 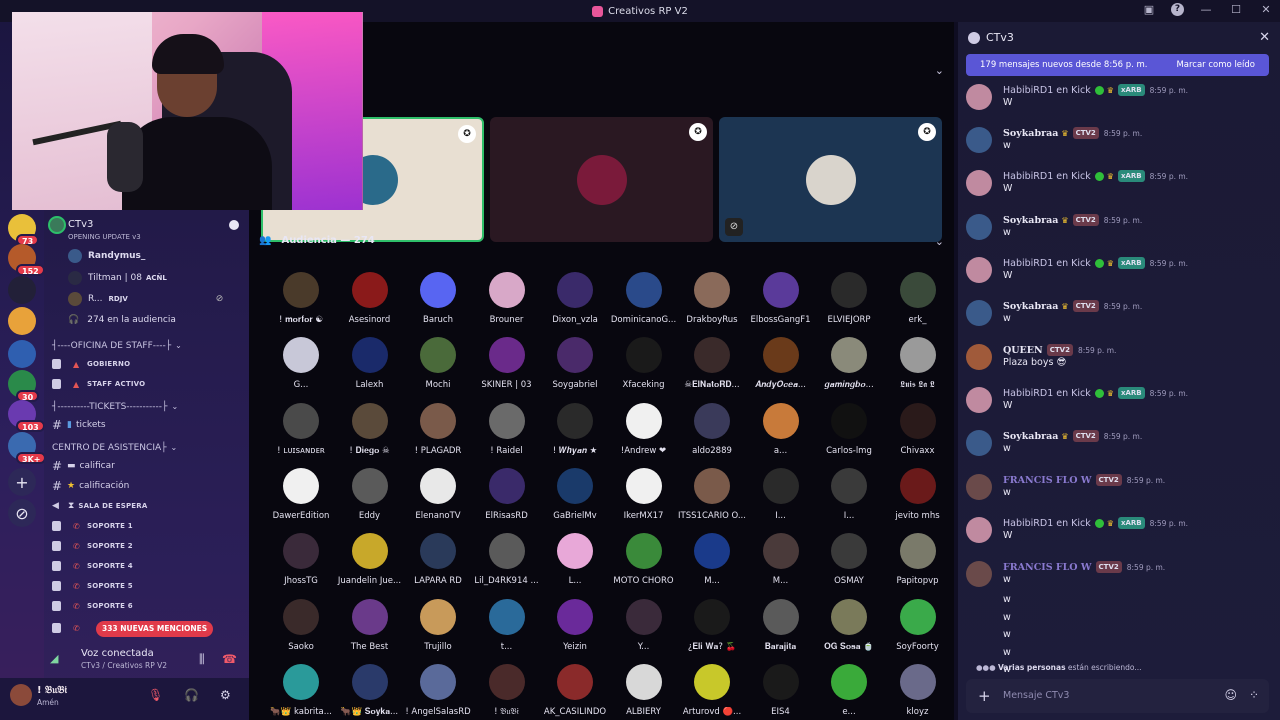 What do you see at coordinates (507, 691) in the screenshot?
I see `audience-member: ! 𝔅𝔲𝔅𝔦` at bounding box center [507, 691].